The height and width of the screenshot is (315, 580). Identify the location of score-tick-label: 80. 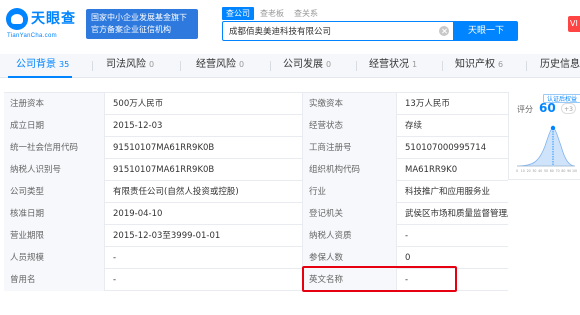
(563, 171).